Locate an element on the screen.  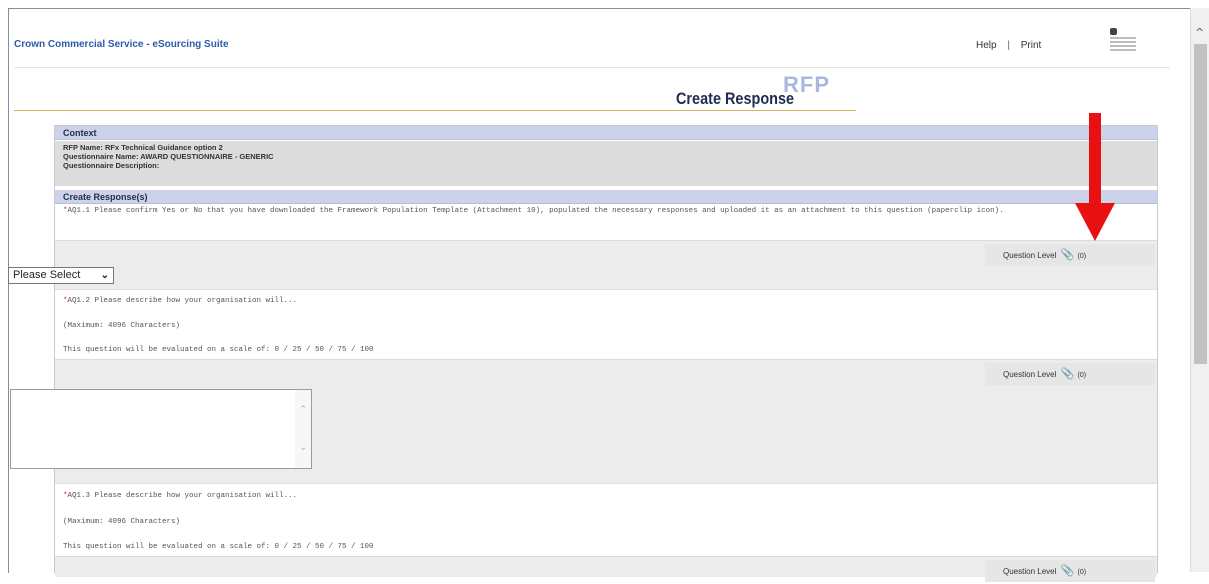
page-title: Create Response is located at coordinates (735, 98).